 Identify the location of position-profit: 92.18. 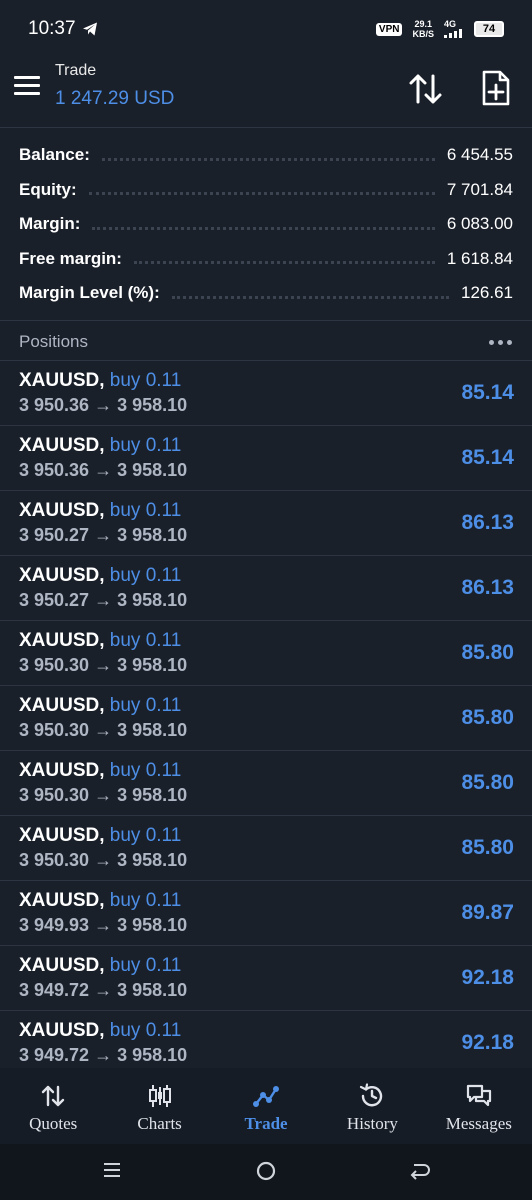
(487, 977).